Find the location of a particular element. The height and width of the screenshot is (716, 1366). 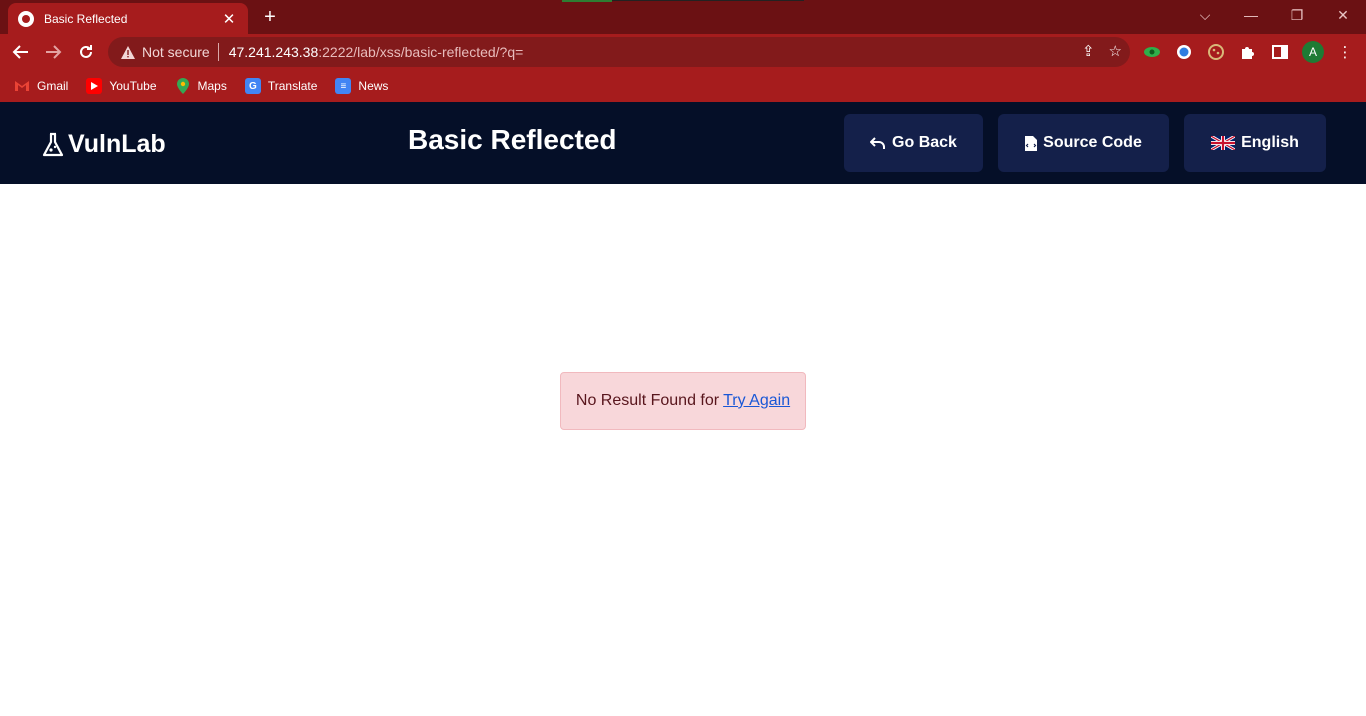

file-code-icon is located at coordinates (1031, 143).